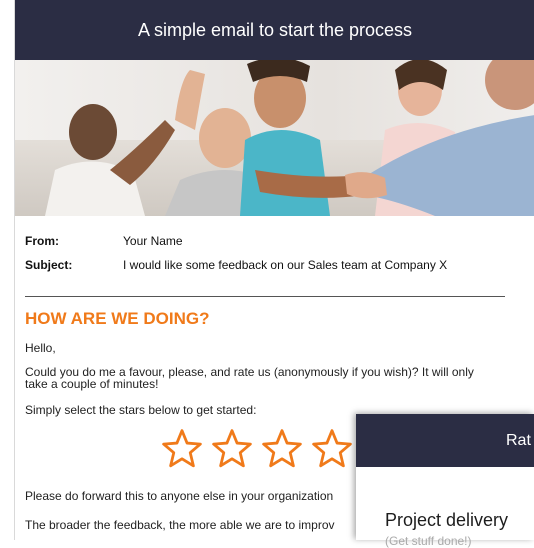  What do you see at coordinates (428, 541) in the screenshot?
I see `popup-item-subtitle: (Get stuff done!)` at bounding box center [428, 541].